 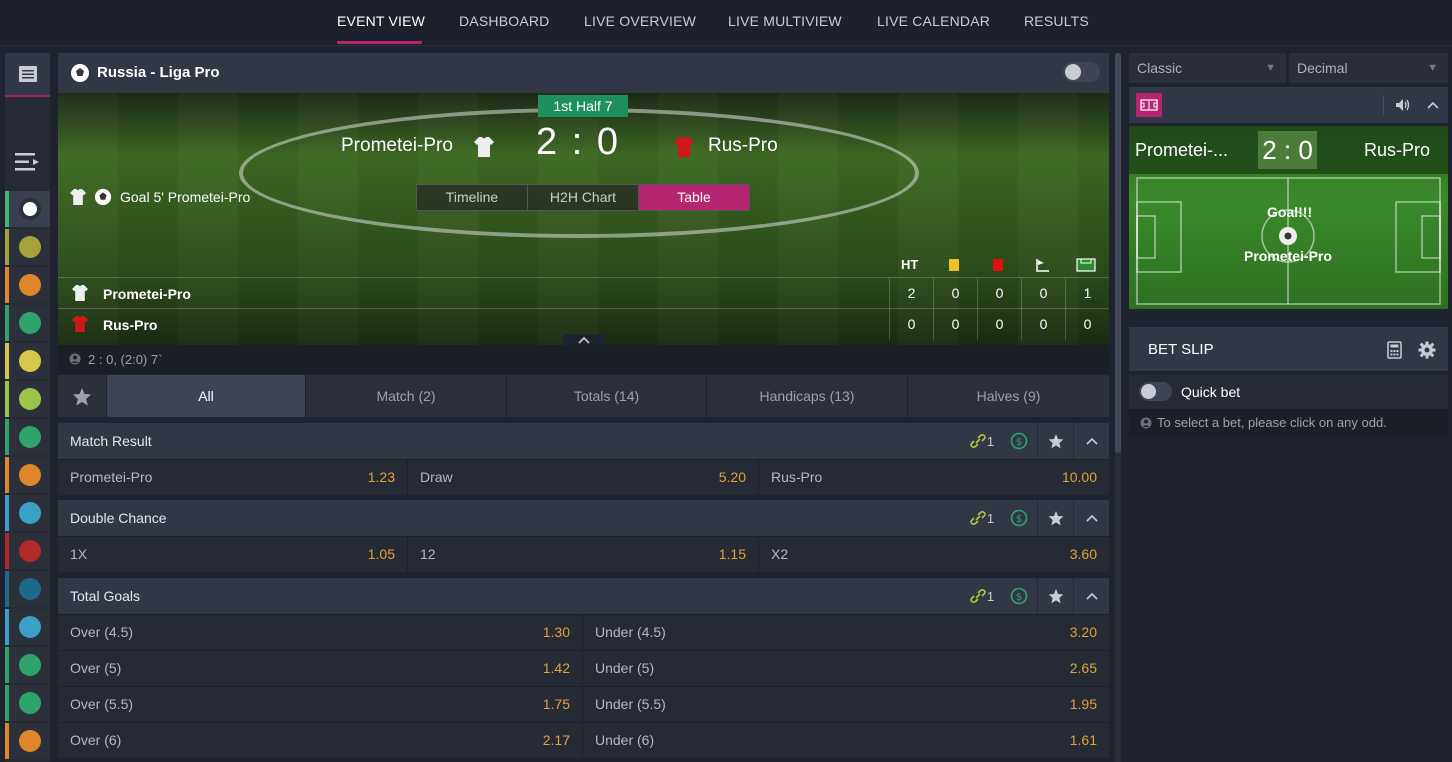 I want to click on market-title: Total Goals, so click(x=105, y=596).